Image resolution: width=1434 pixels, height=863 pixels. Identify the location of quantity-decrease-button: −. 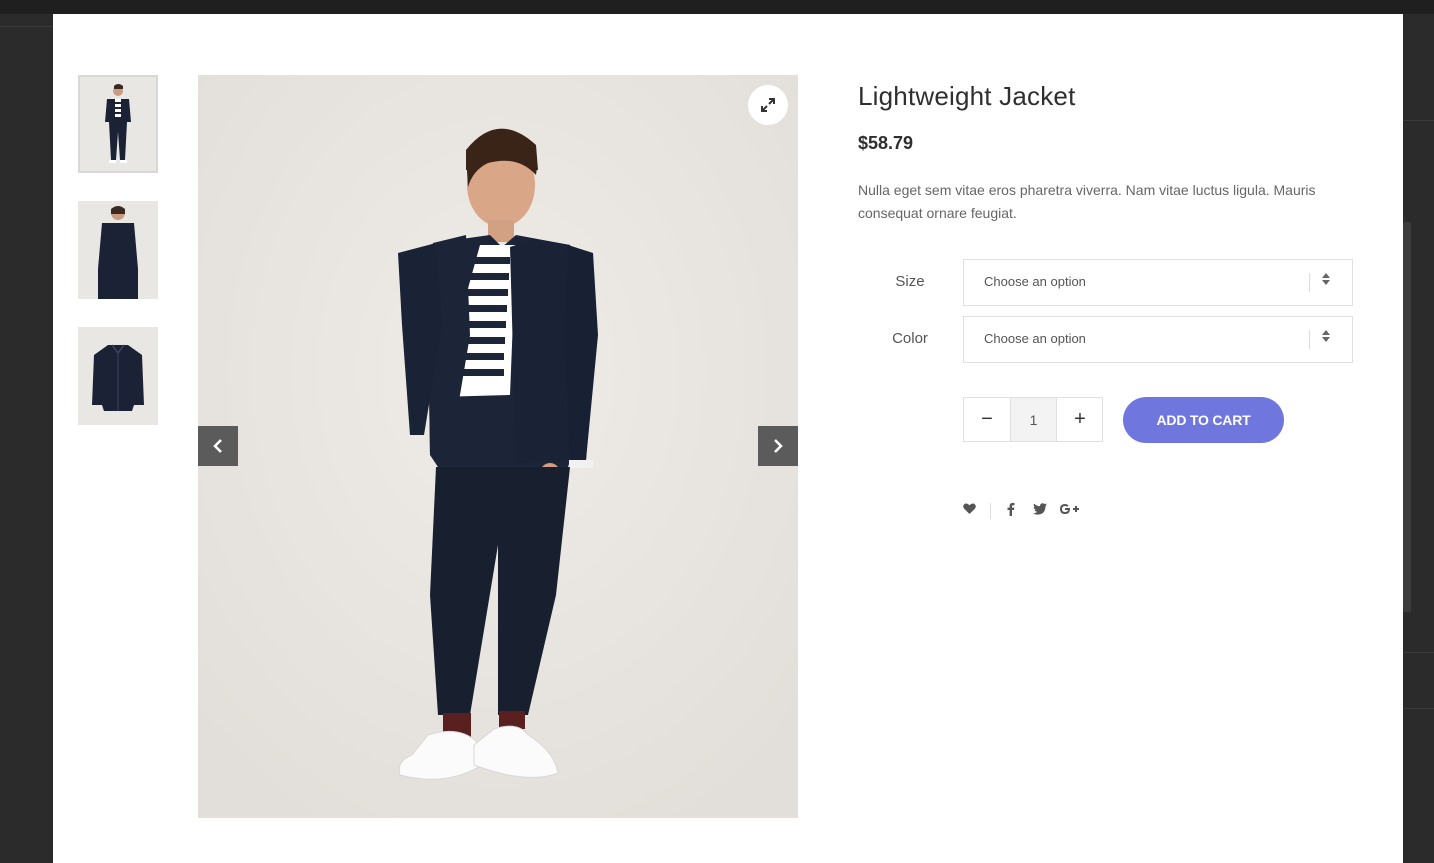
(987, 419).